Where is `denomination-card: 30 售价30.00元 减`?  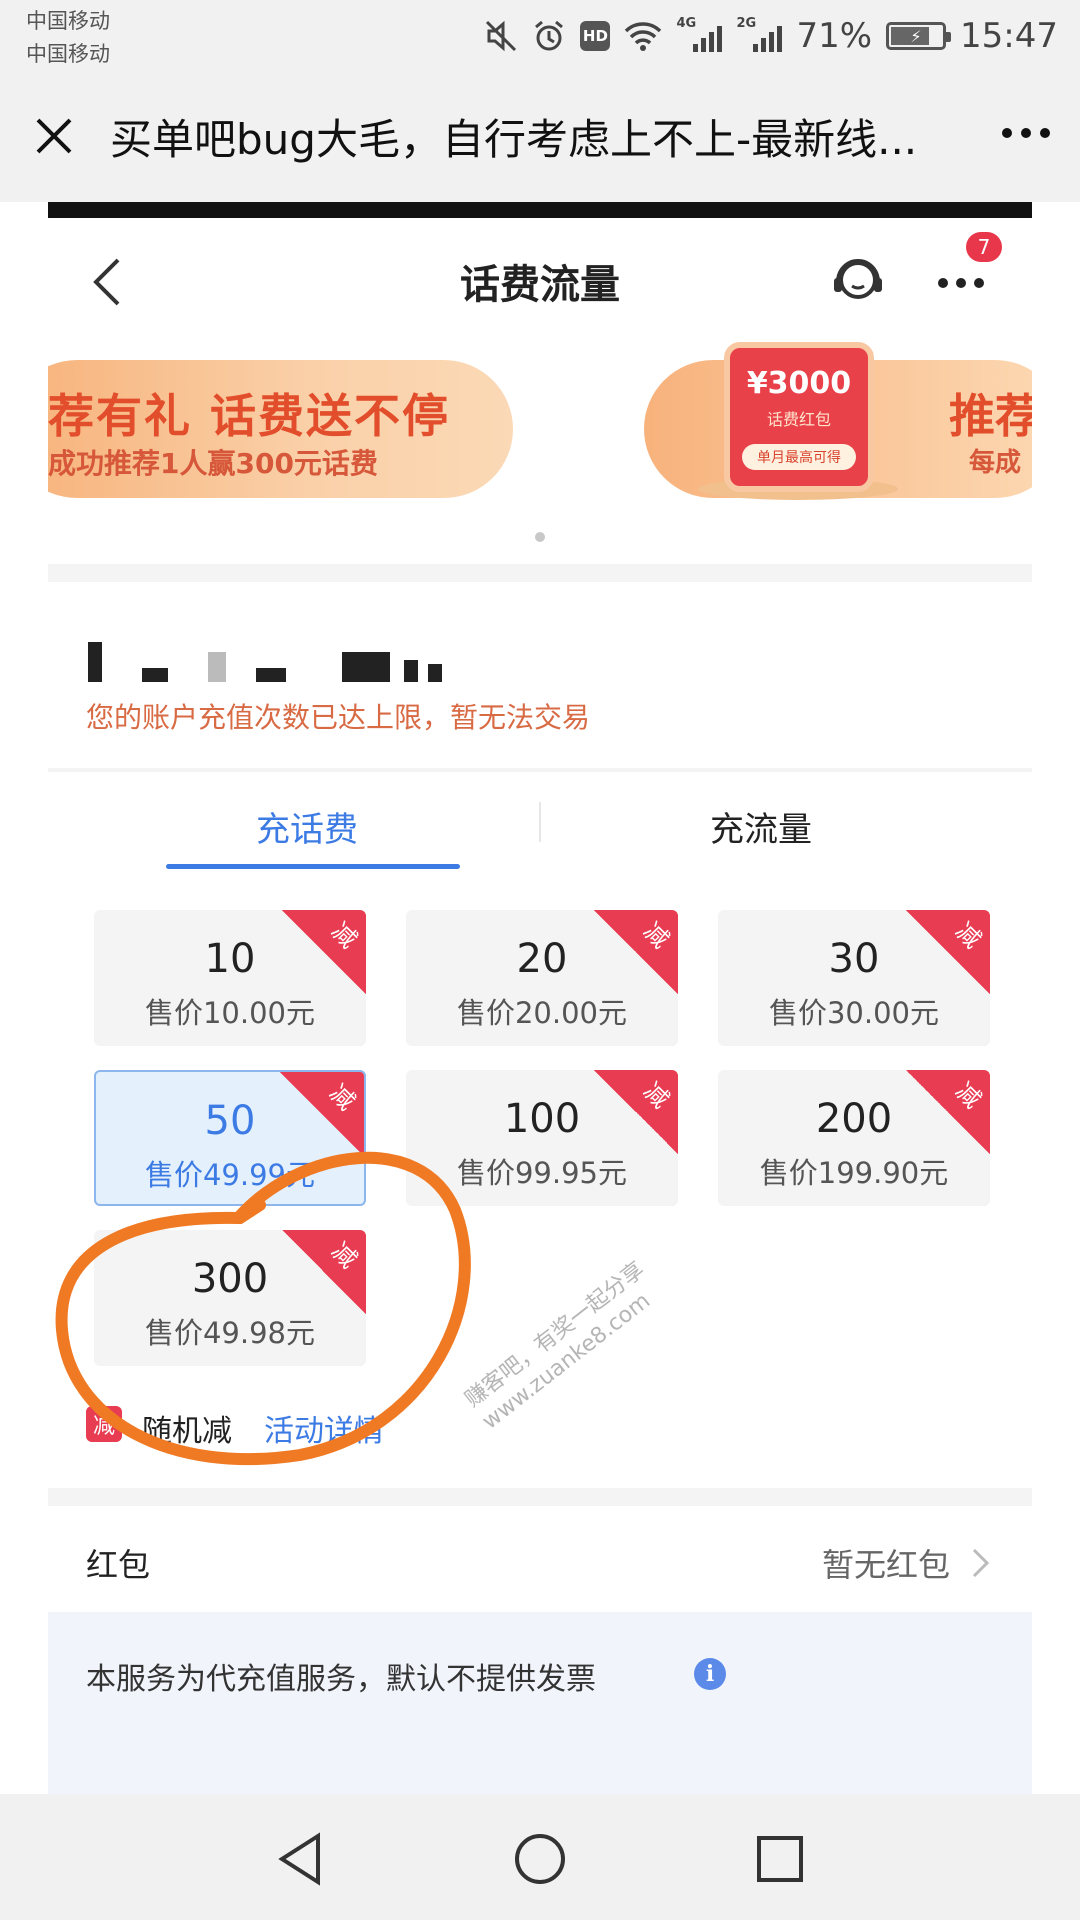 denomination-card: 30 售价30.00元 减 is located at coordinates (854, 978).